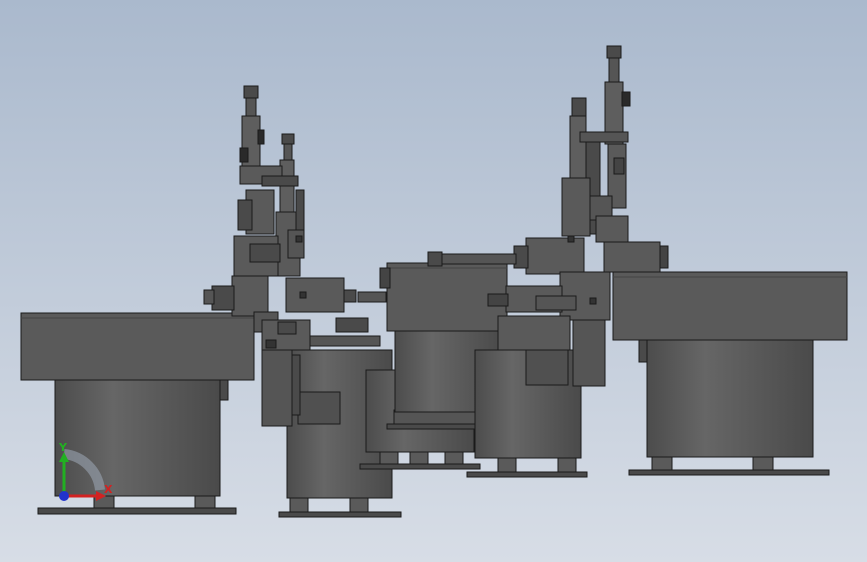  What do you see at coordinates (730, 373) in the screenshot?
I see `right-bowl-feeder` at bounding box center [730, 373].